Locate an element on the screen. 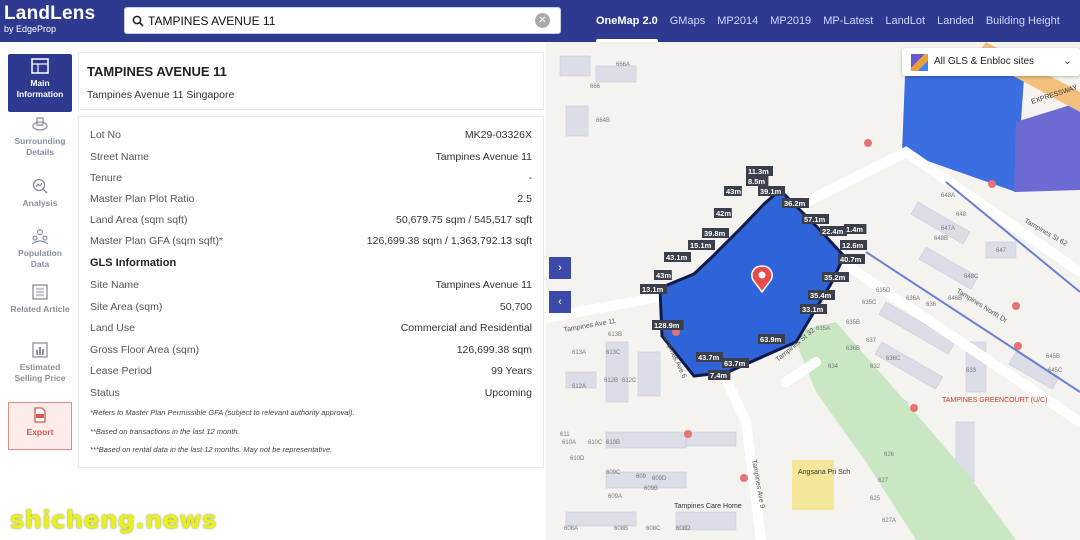 This screenshot has width=1080, height=540. layer-selector-label: All GLS & Enbloc sites is located at coordinates (984, 61).